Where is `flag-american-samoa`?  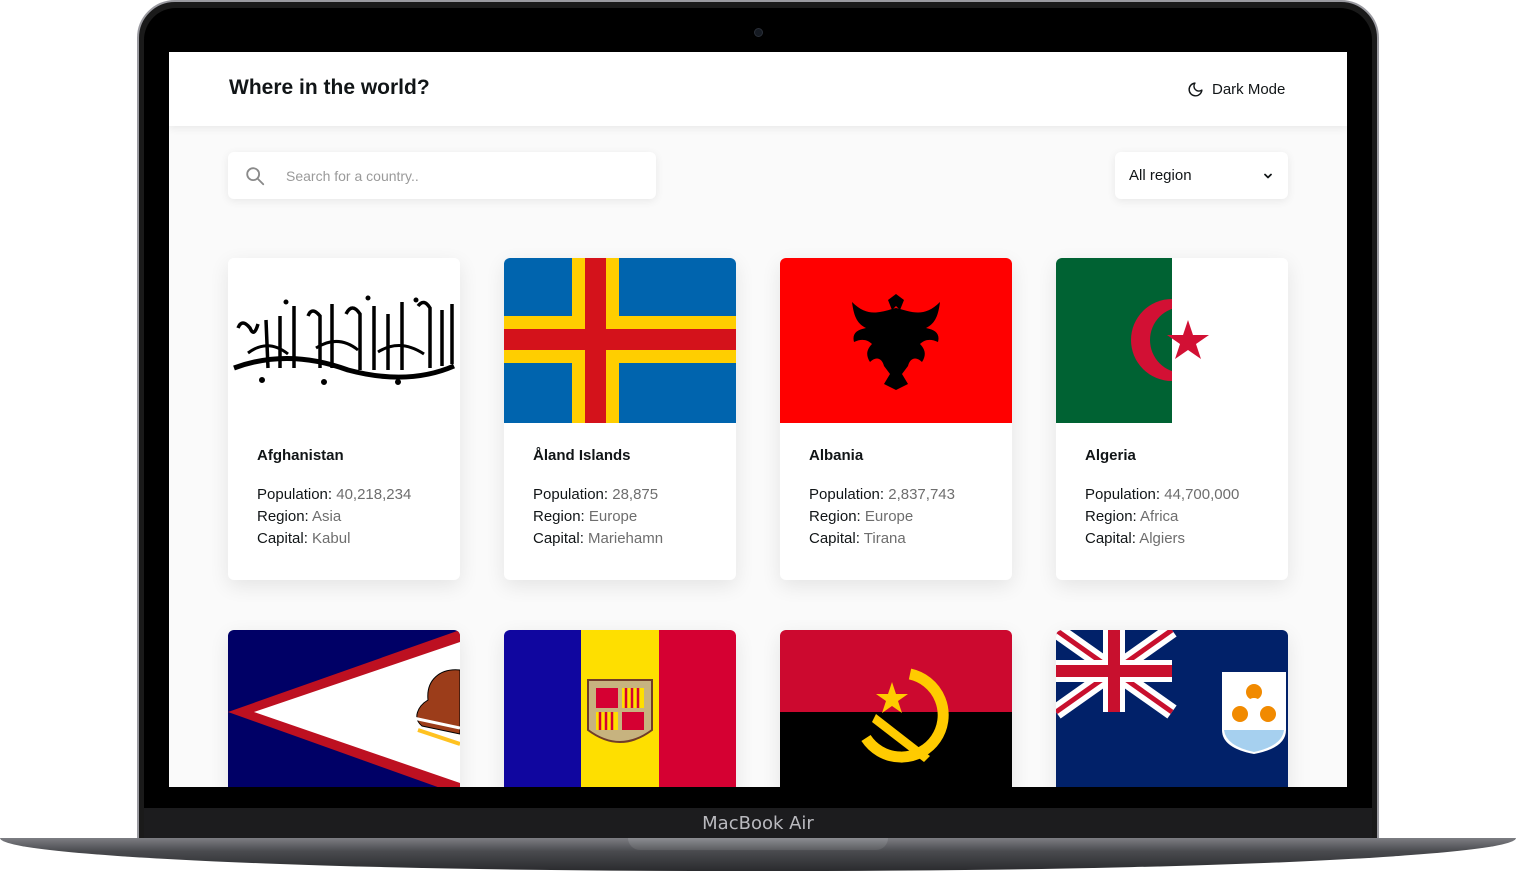
flag-american-samoa is located at coordinates (344, 708).